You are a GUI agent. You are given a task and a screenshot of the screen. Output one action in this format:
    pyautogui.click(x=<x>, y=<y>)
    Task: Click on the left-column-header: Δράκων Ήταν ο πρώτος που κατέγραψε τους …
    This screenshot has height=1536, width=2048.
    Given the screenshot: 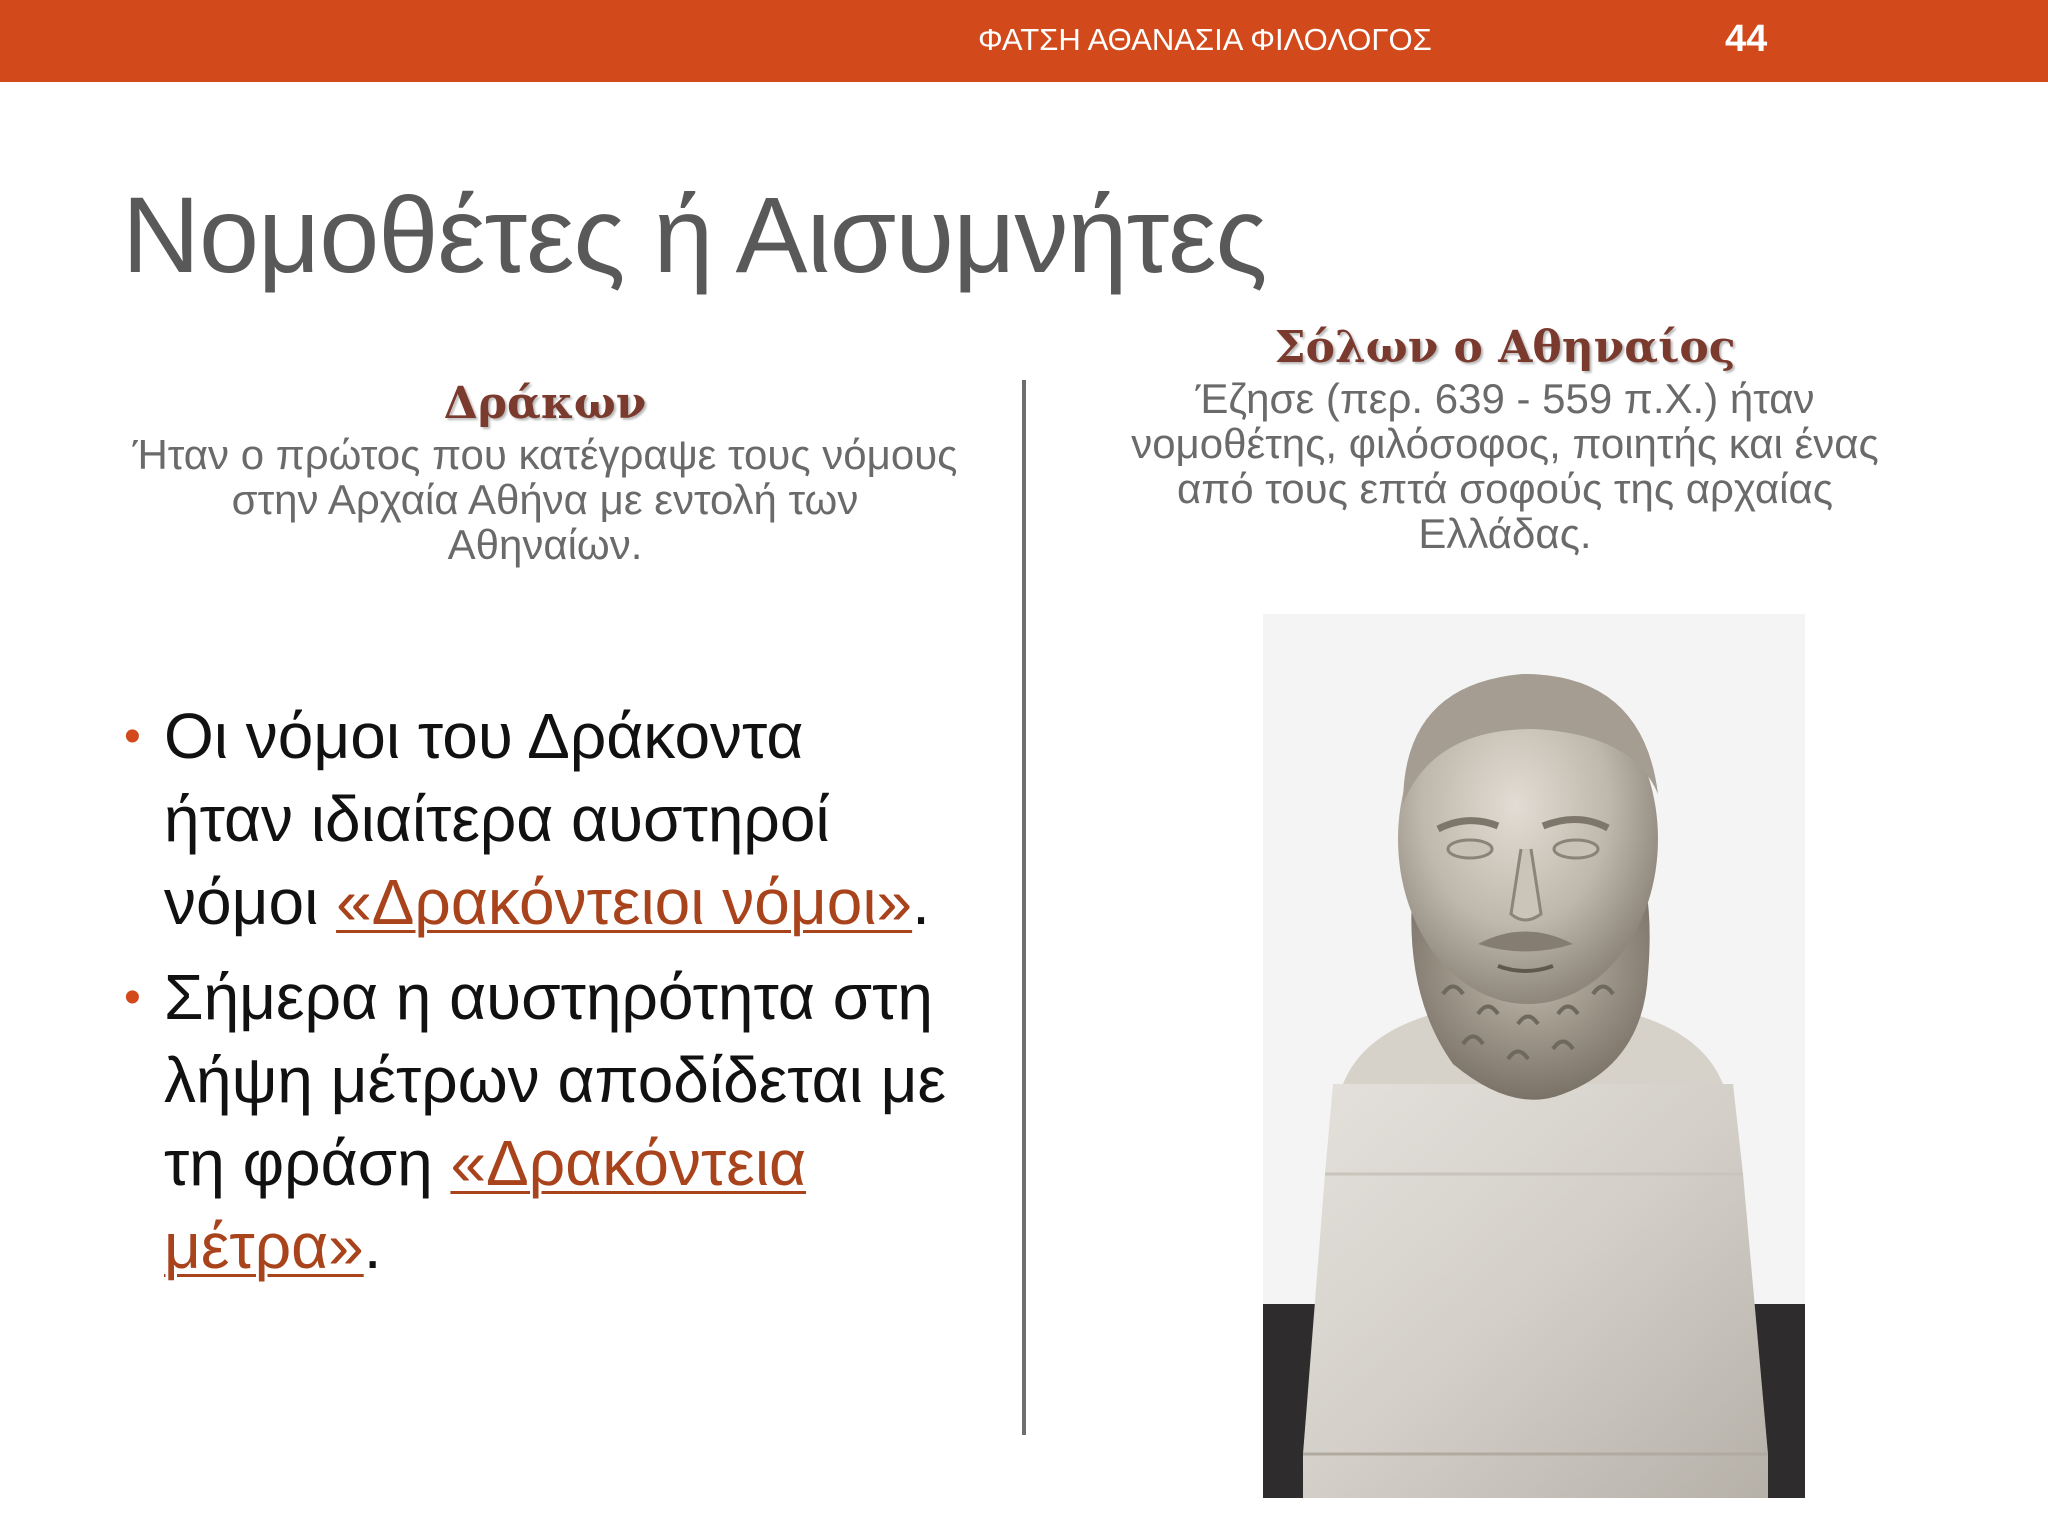 What is the action you would take?
    pyautogui.click(x=545, y=471)
    